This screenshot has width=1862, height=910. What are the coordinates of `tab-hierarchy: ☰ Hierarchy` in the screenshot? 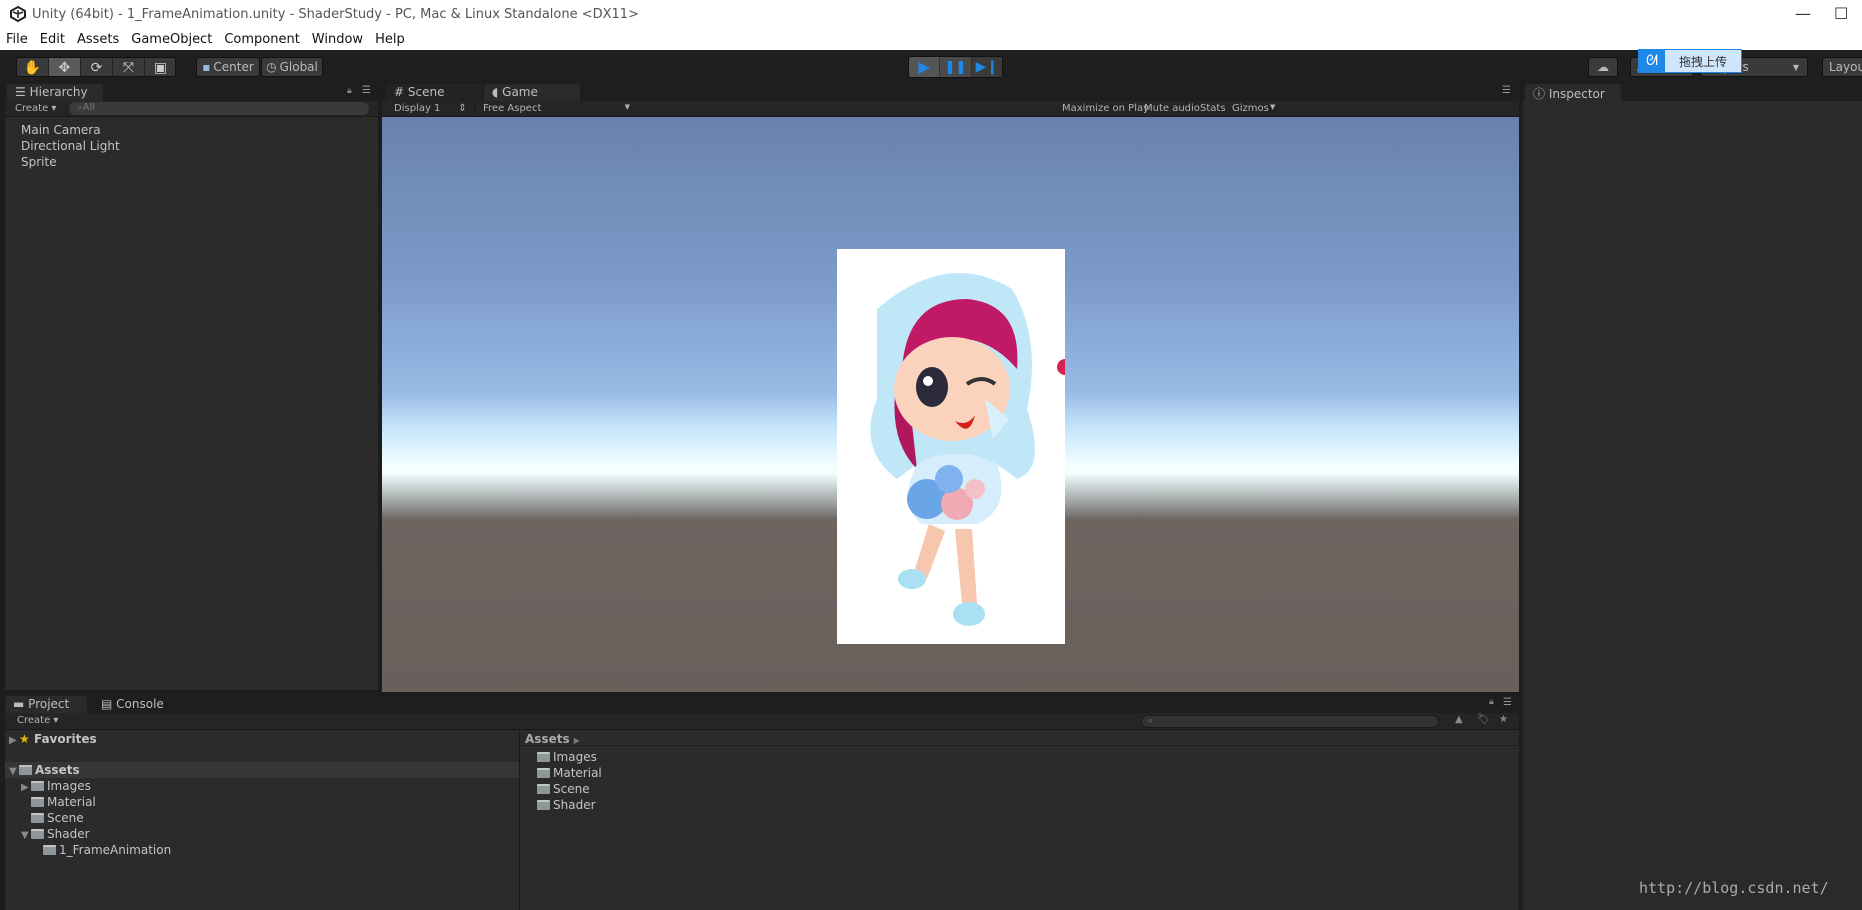 It's located at (55, 92).